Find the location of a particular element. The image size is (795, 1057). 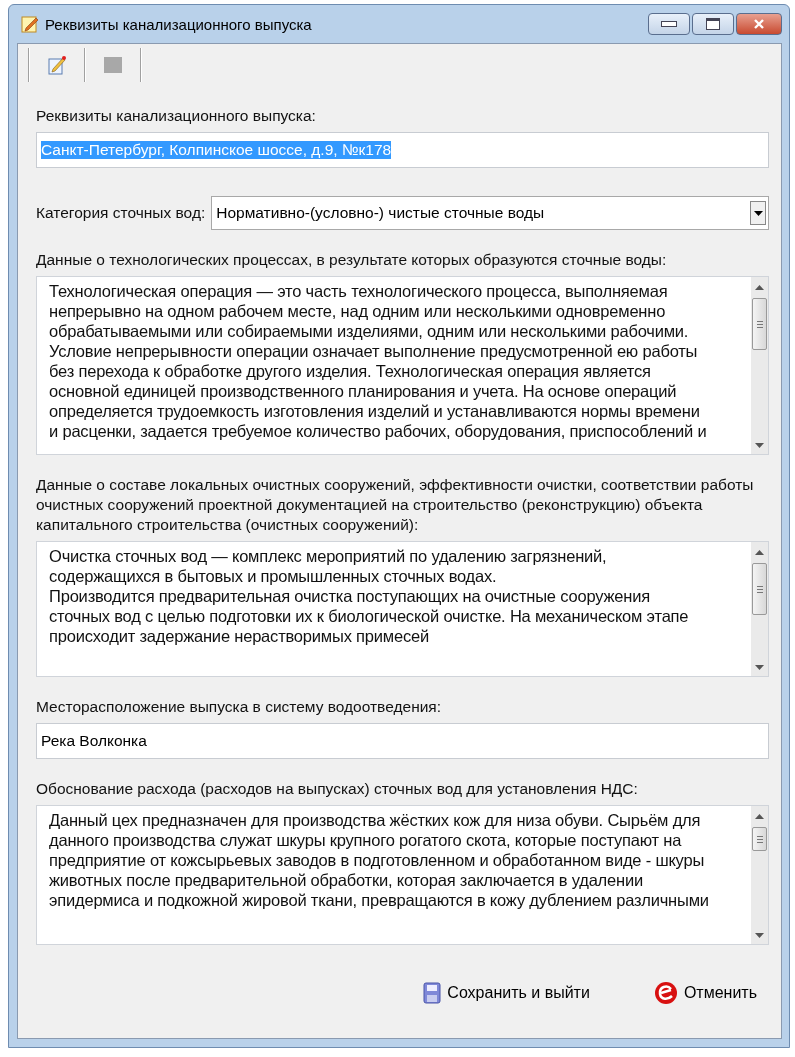

cancel-button: Отменить is located at coordinates (705, 993).